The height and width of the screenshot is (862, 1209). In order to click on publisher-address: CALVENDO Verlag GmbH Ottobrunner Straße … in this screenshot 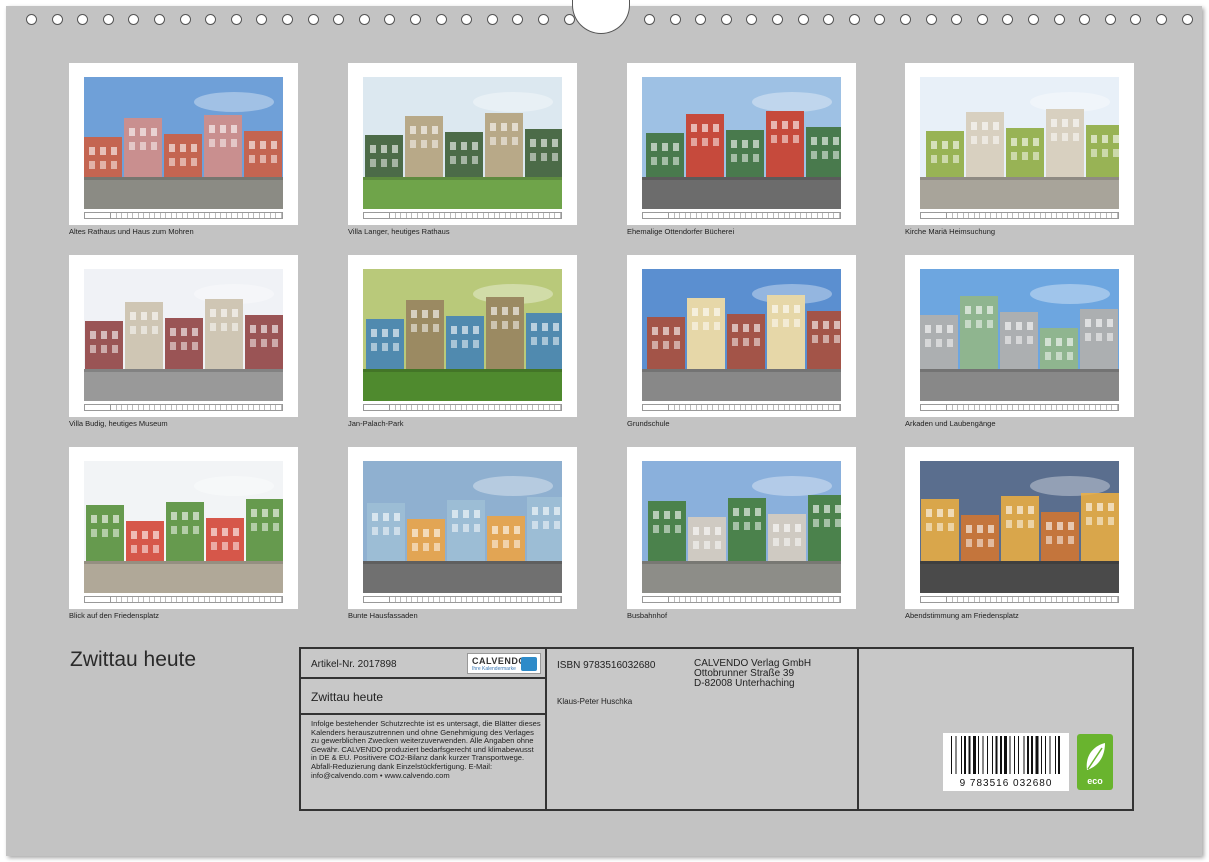, I will do `click(753, 673)`.